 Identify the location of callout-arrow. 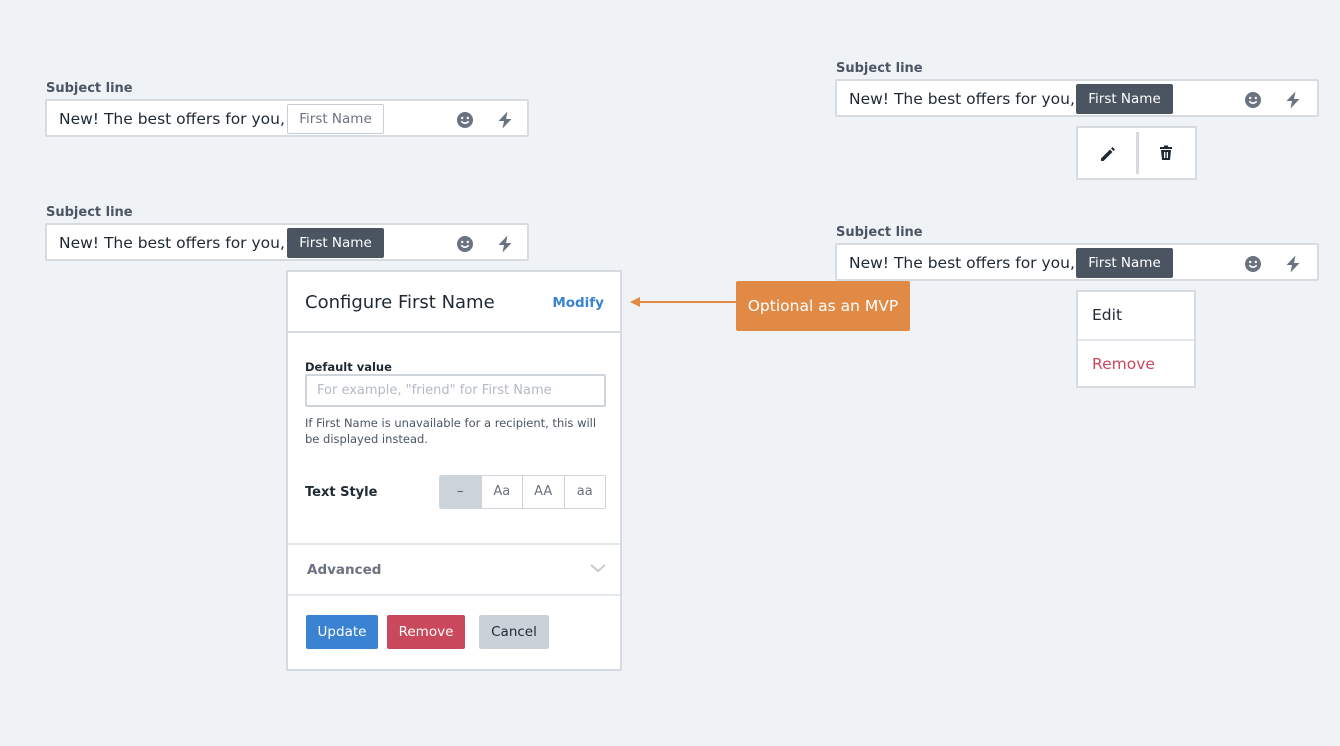
(684, 302).